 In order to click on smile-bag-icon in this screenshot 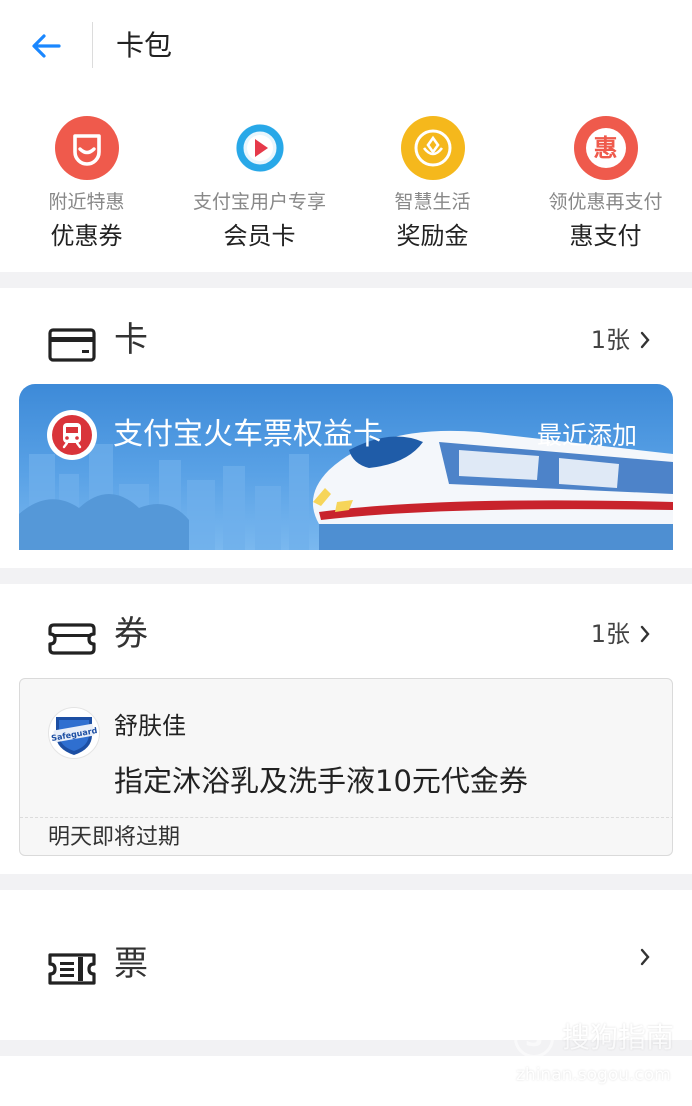, I will do `click(86, 148)`.